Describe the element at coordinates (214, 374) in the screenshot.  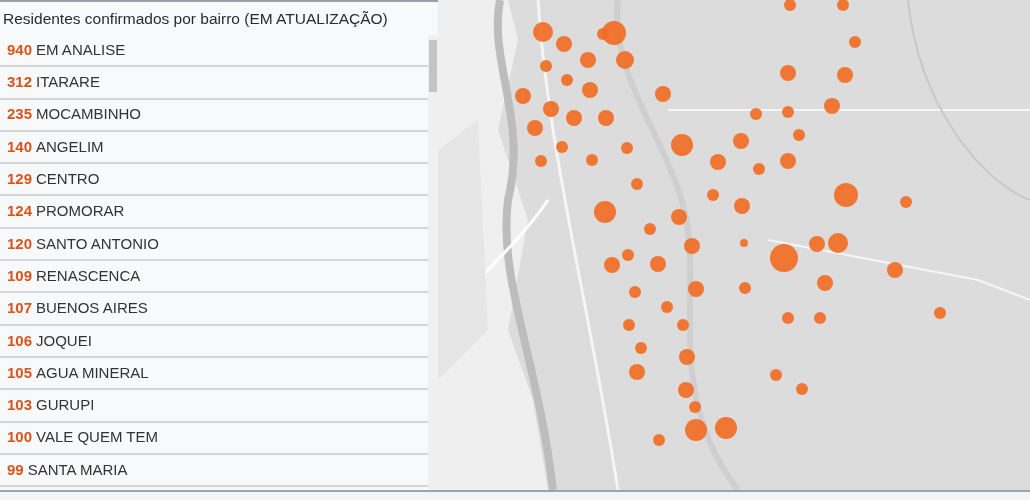
I see `list-item: 105 AGUA MINERAL` at that location.